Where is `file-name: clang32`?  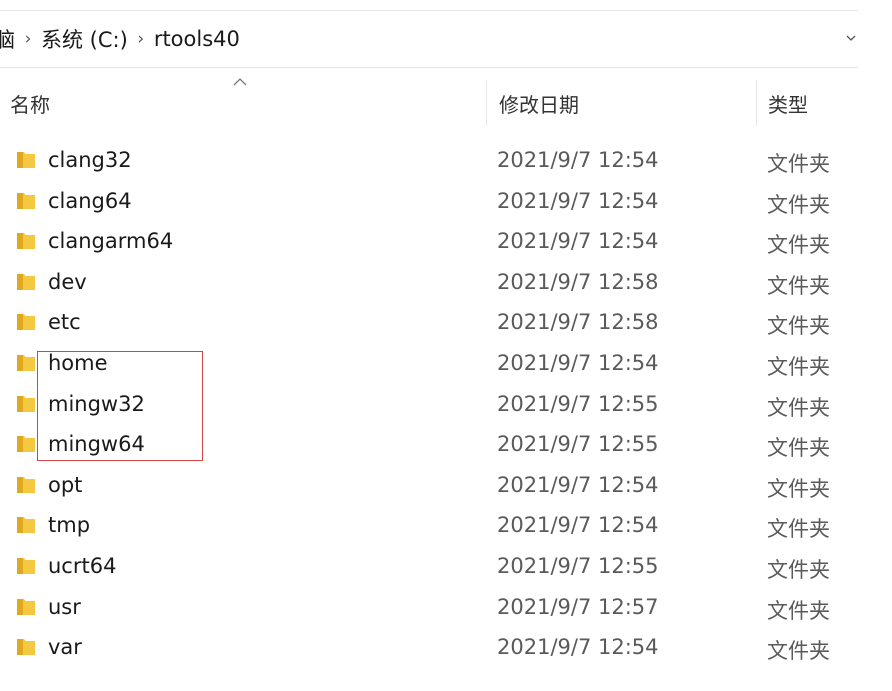 file-name: clang32 is located at coordinates (90, 160).